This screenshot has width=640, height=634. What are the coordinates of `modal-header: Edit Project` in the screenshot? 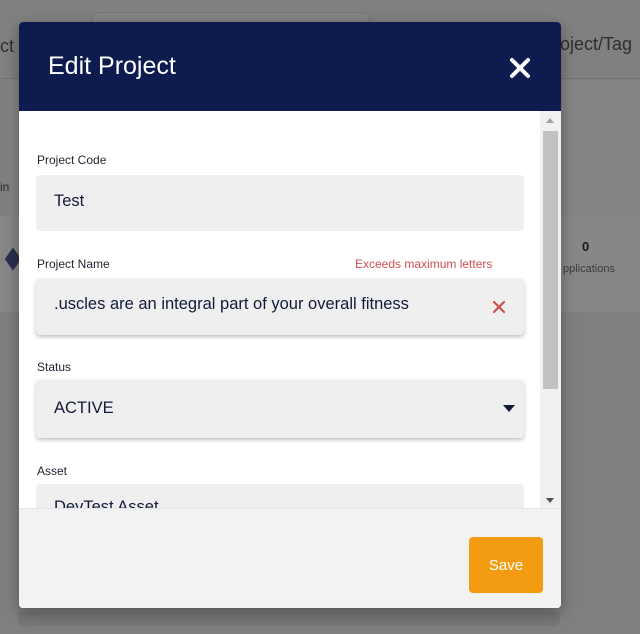 It's located at (290, 66).